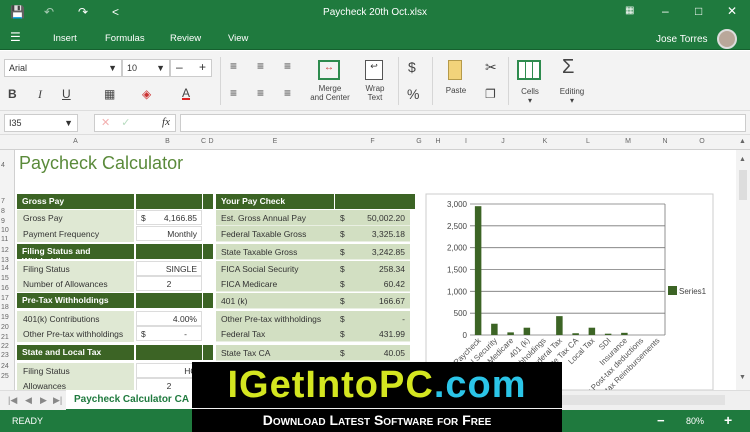 The image size is (750, 432). I want to click on cells-button: Cells ▾, so click(530, 96).